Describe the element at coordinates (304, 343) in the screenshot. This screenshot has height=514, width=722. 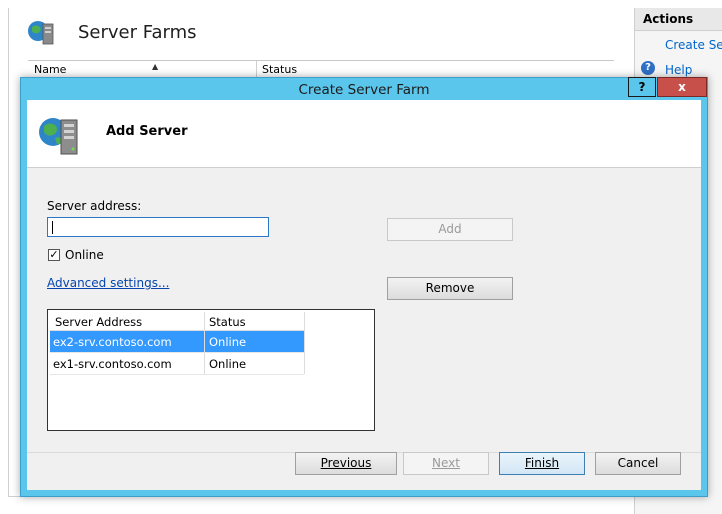
I see `list-grid-edge` at that location.